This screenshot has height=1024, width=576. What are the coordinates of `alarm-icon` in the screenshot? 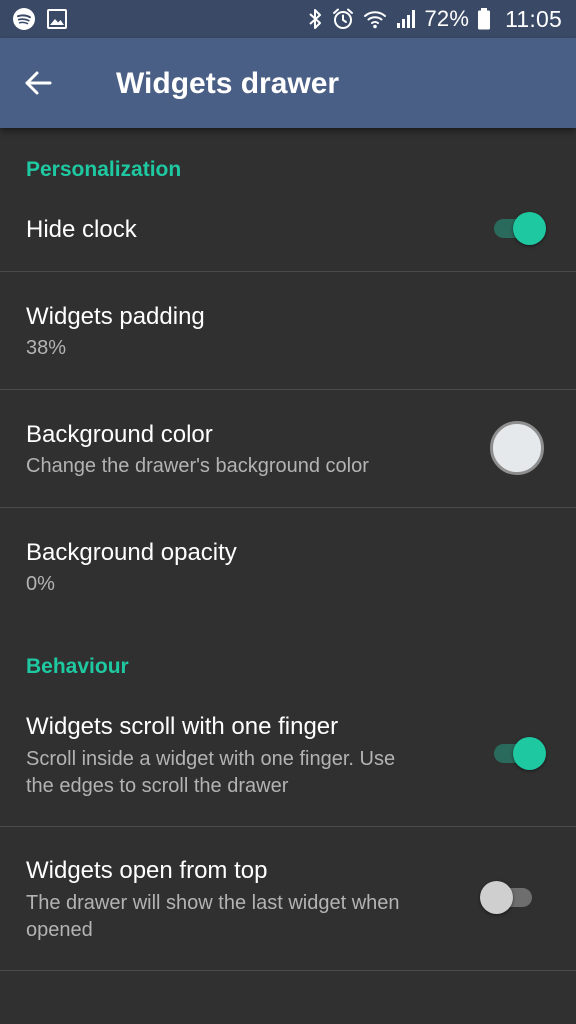 It's located at (343, 19).